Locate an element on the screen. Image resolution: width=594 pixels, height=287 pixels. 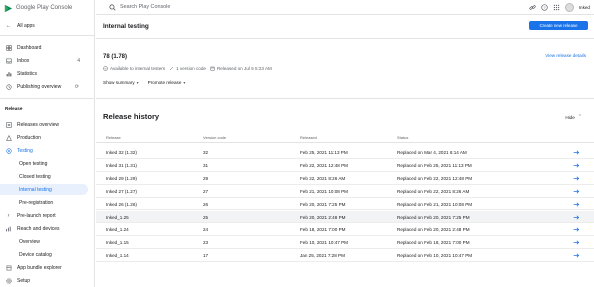
dashboard-icon is located at coordinates (8, 47).